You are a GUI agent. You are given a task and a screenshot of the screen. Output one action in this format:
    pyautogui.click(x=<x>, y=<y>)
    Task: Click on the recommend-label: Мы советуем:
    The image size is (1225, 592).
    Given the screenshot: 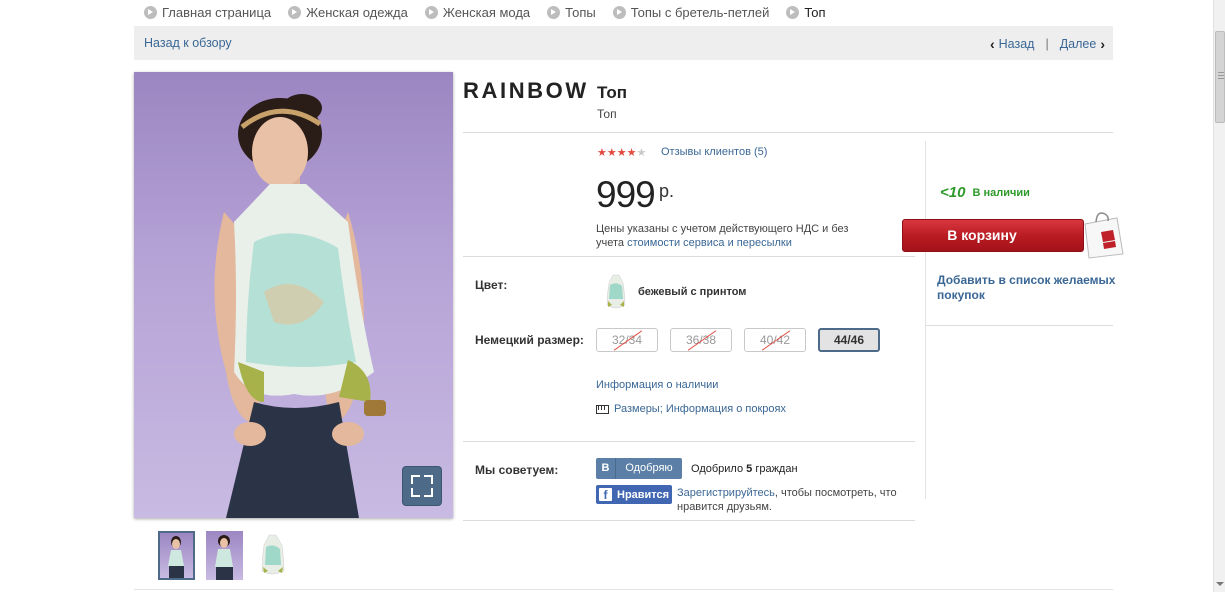 What is the action you would take?
    pyautogui.click(x=517, y=470)
    